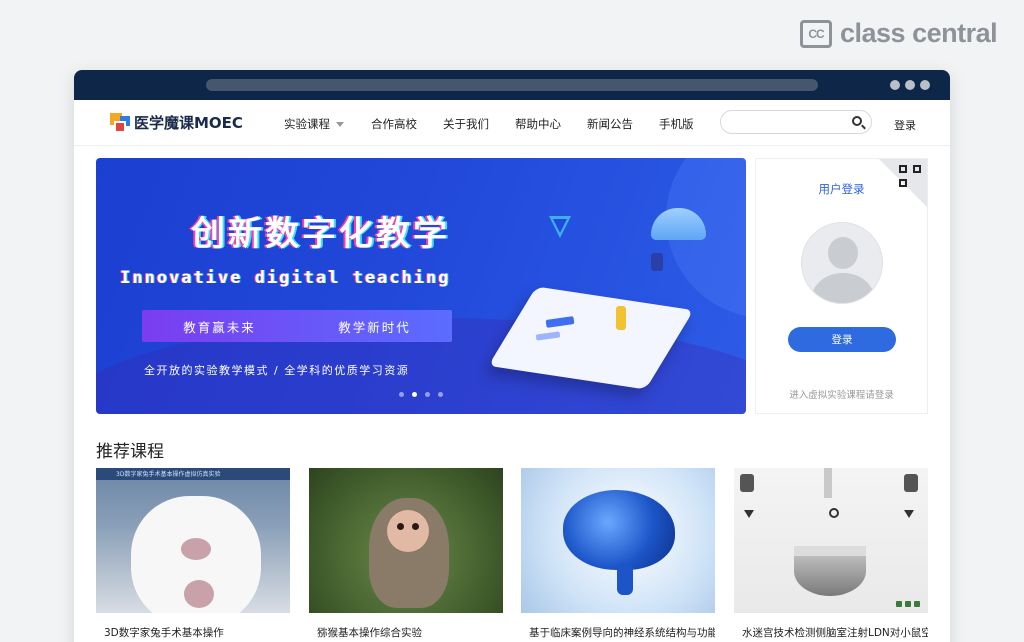 Image resolution: width=1024 pixels, height=642 pixels. What do you see at coordinates (374, 327) in the screenshot?
I see `banner-pill-right: 教学新时代` at bounding box center [374, 327].